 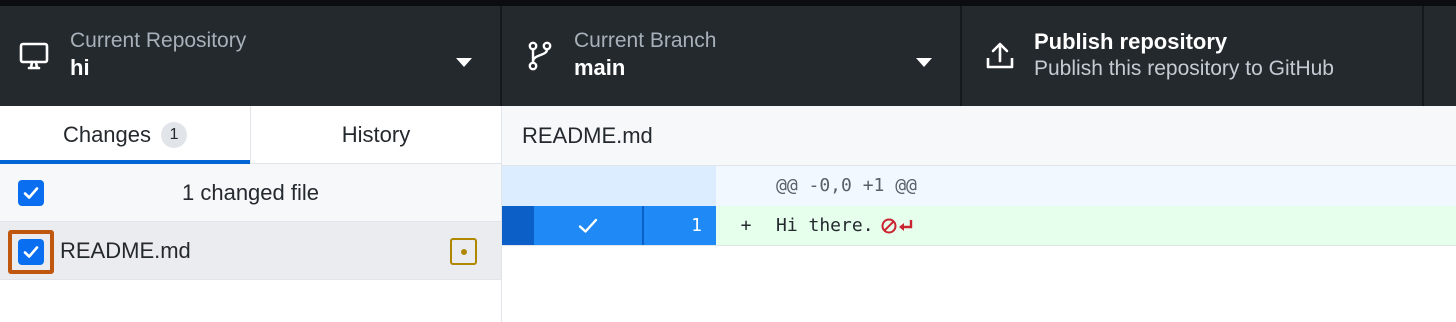 What do you see at coordinates (174, 134) in the screenshot?
I see `changes-count-badge: 1` at bounding box center [174, 134].